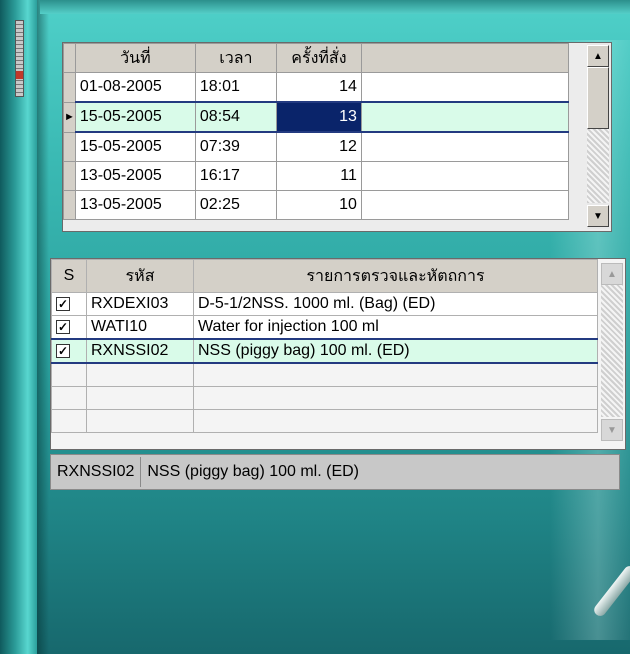  Describe the element at coordinates (140, 351) in the screenshot. I see `cell-code: RXNSSI02` at that location.